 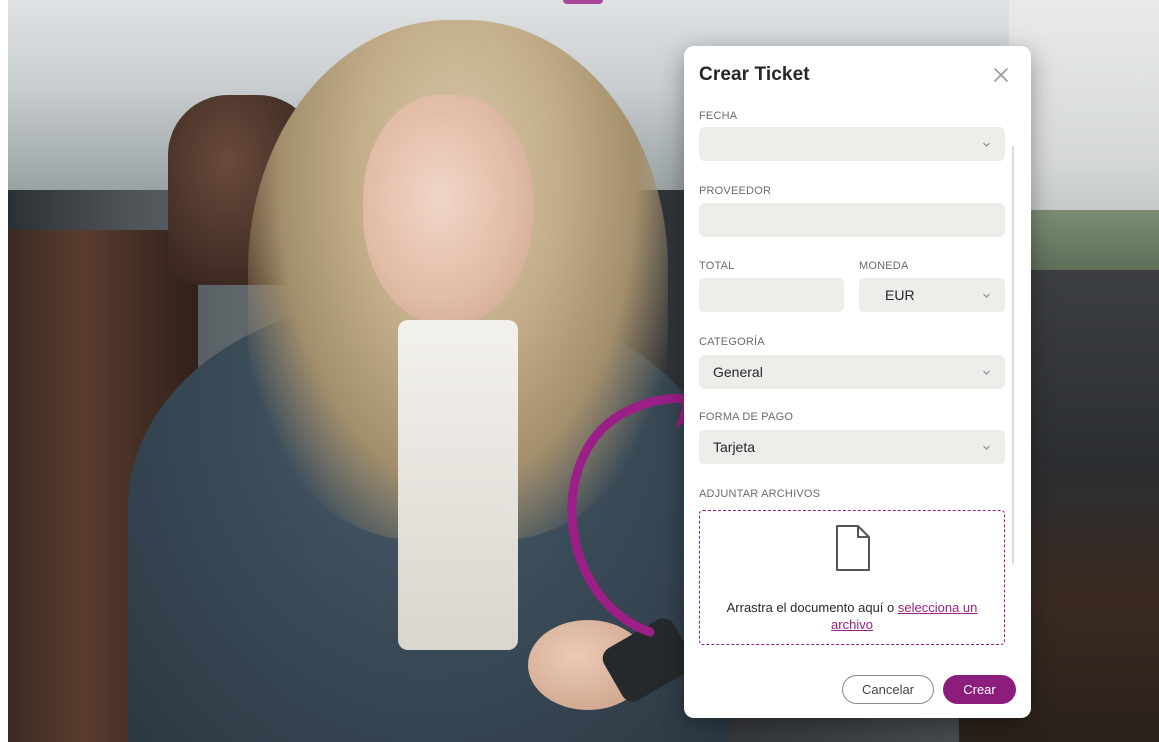 What do you see at coordinates (458, 485) in the screenshot?
I see `person-shirt` at bounding box center [458, 485].